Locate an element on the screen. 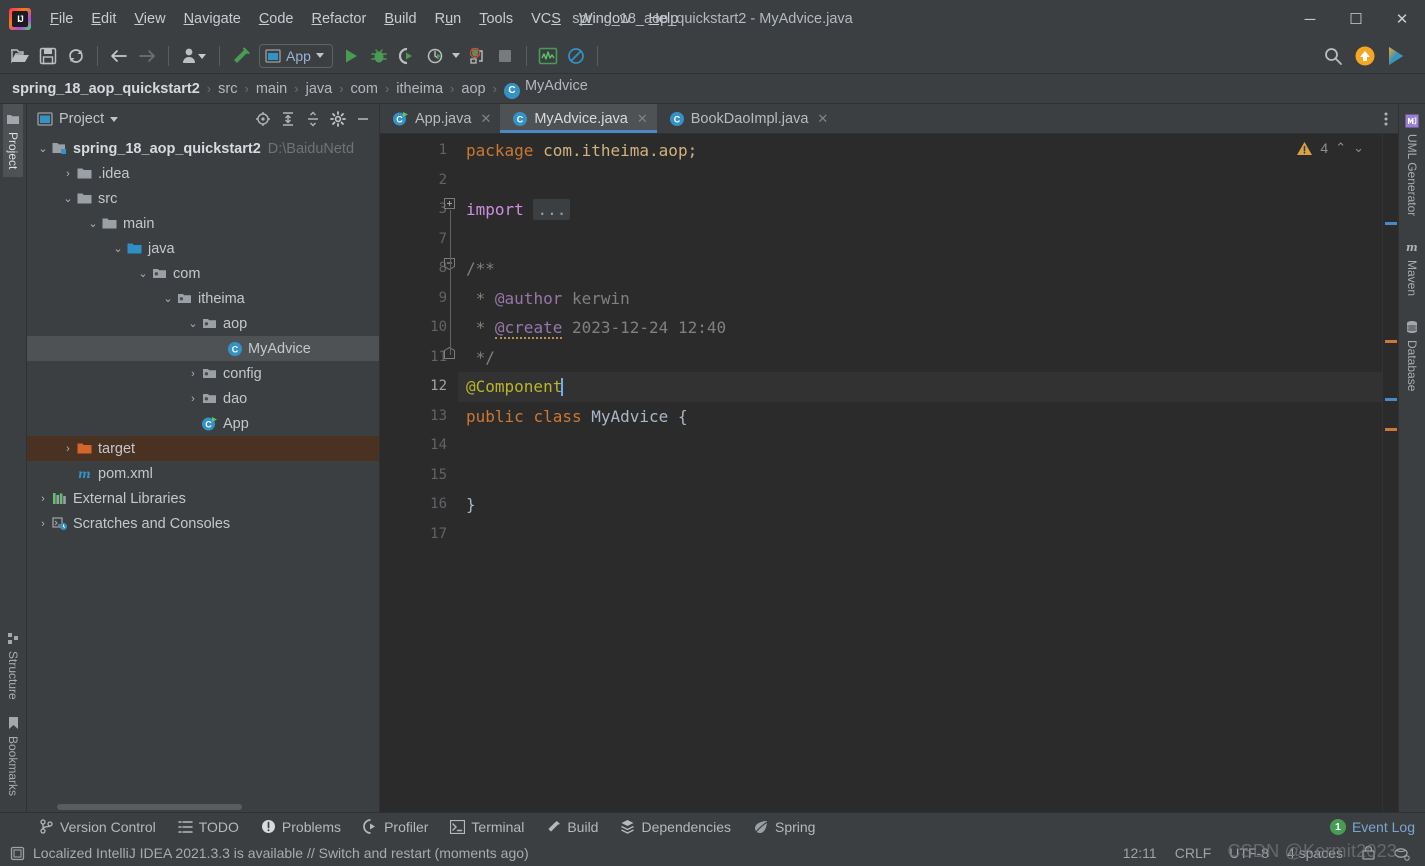  menu-item-run: Run is located at coordinates (448, 19).